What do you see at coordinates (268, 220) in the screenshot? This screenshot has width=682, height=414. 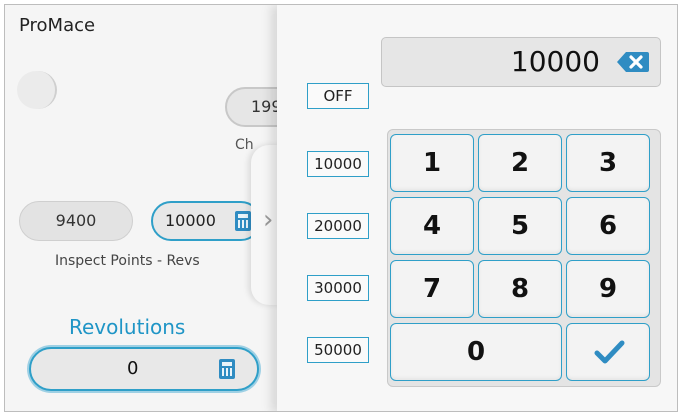 I see `chevron-right-icon: ›` at bounding box center [268, 220].